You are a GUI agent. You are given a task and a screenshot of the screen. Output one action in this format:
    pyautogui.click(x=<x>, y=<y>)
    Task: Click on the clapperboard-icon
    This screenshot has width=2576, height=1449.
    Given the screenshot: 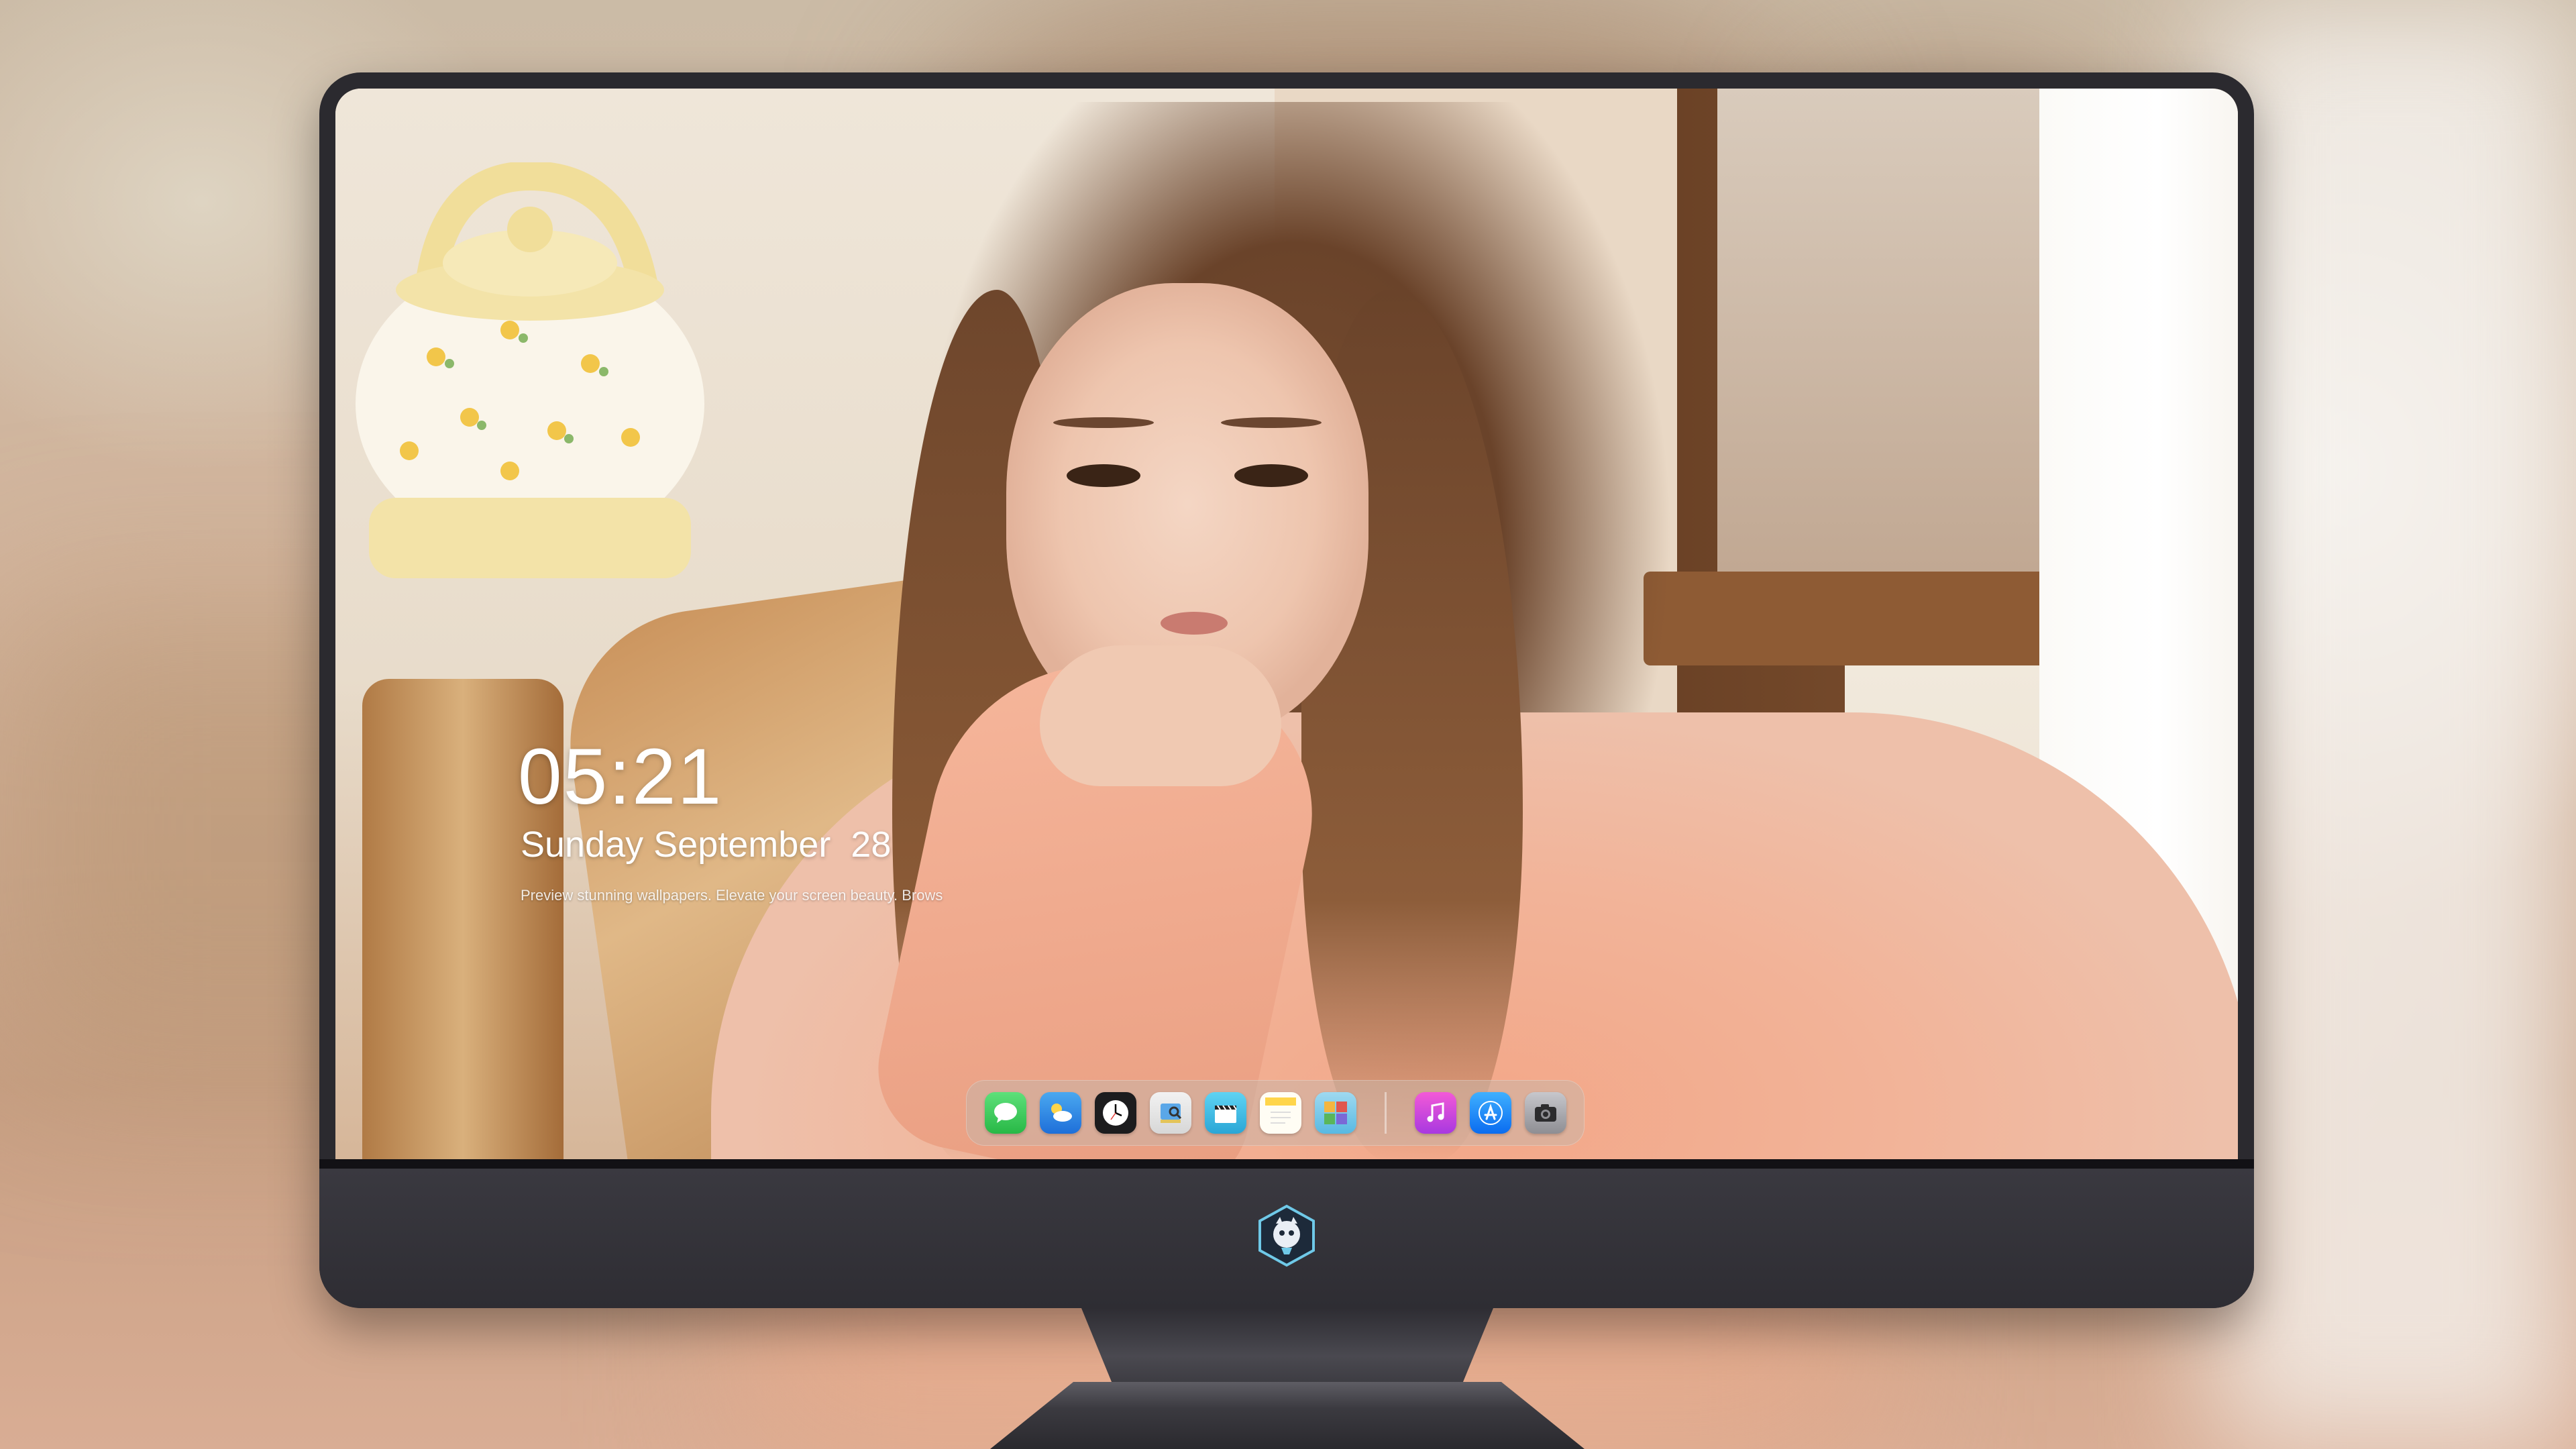 What is the action you would take?
    pyautogui.click(x=1225, y=1113)
    